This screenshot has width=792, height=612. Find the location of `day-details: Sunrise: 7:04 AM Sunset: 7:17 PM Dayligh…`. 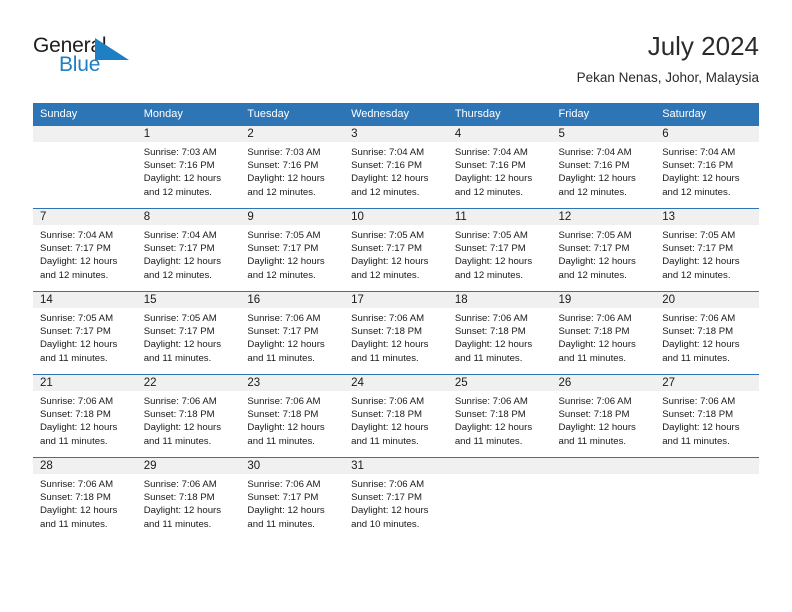

day-details: Sunrise: 7:04 AM Sunset: 7:17 PM Dayligh… is located at coordinates (189, 253).